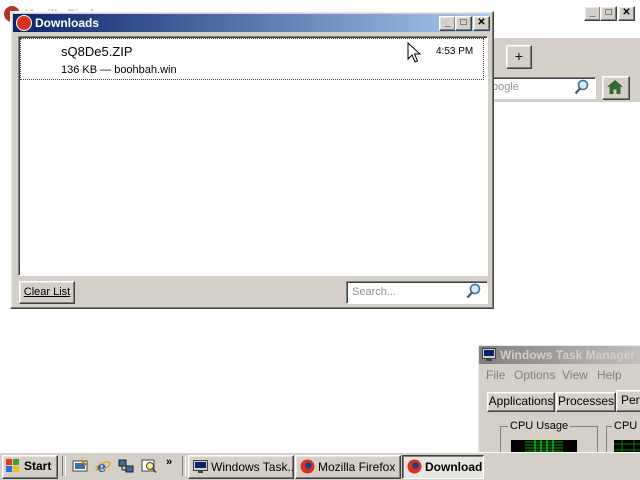 The height and width of the screenshot is (480, 640). What do you see at coordinates (126, 466) in the screenshot?
I see `network-icon` at bounding box center [126, 466].